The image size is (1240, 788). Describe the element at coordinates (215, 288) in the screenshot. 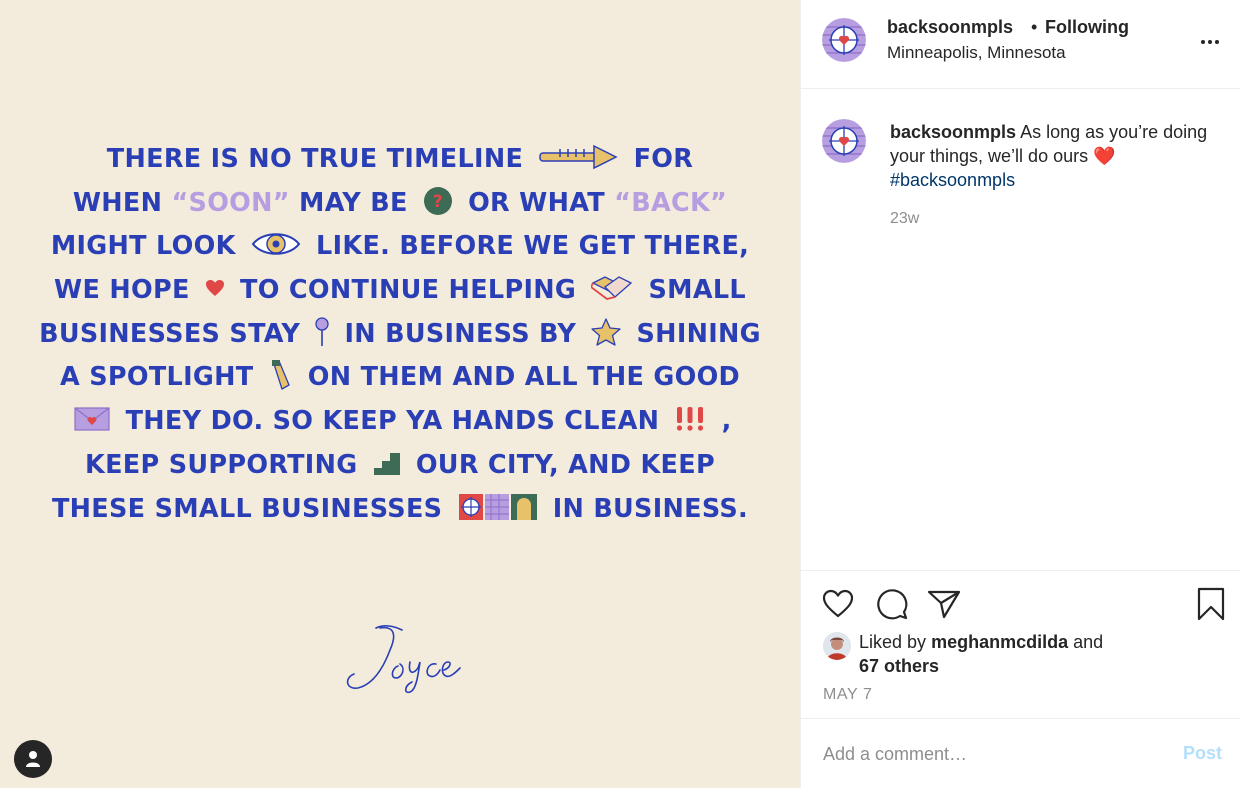

I see `heart-icon` at that location.